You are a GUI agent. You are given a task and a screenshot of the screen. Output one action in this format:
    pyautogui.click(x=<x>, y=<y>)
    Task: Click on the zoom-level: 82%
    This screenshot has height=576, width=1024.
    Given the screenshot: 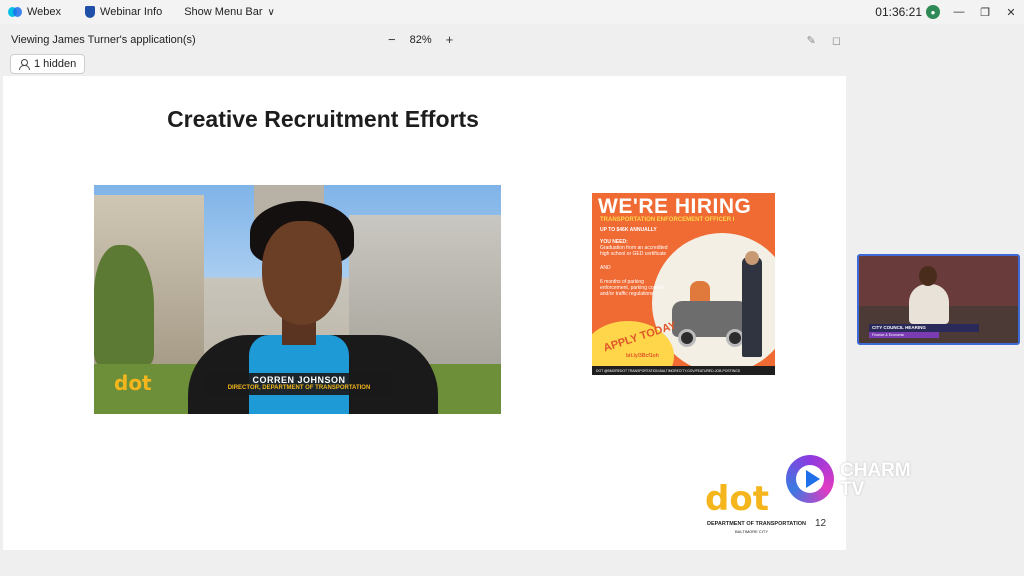 What is the action you would take?
    pyautogui.click(x=420, y=39)
    